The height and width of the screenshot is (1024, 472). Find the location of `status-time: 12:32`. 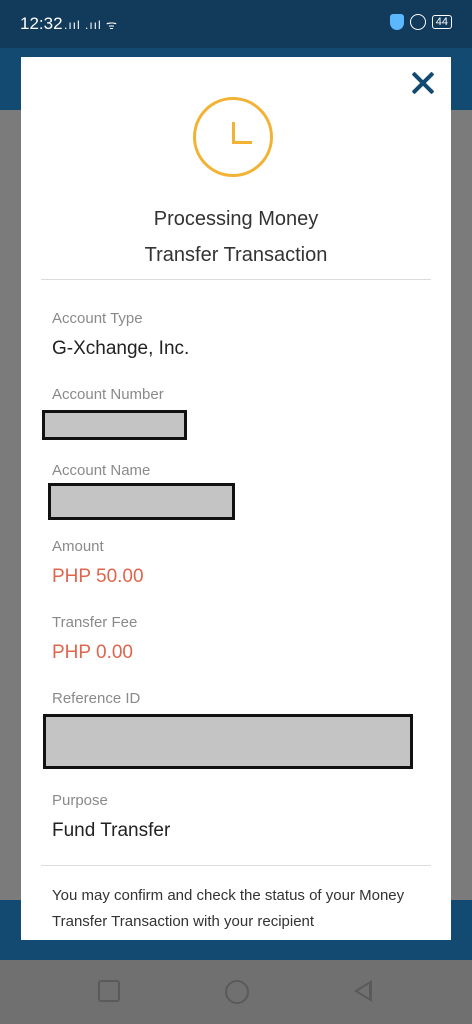

status-time: 12:32 is located at coordinates (41, 23).